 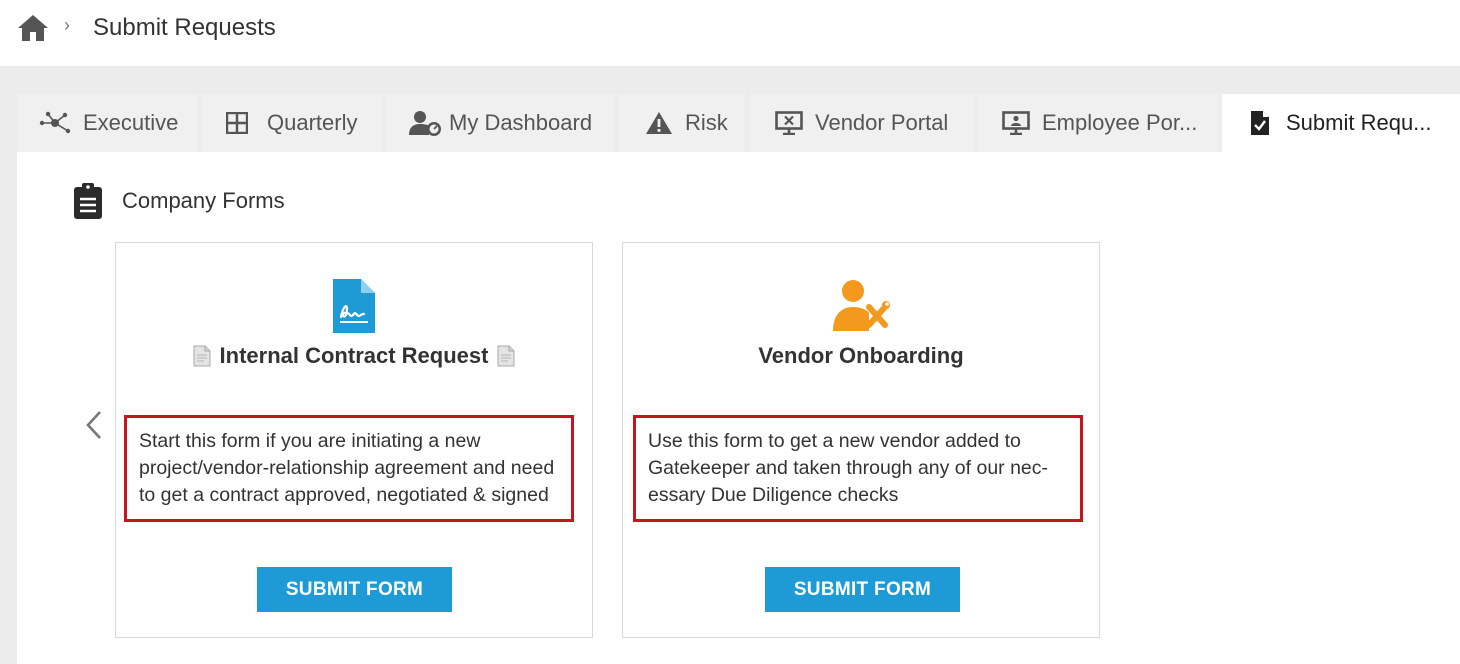 I want to click on tab-label: Quarterly, so click(x=312, y=122).